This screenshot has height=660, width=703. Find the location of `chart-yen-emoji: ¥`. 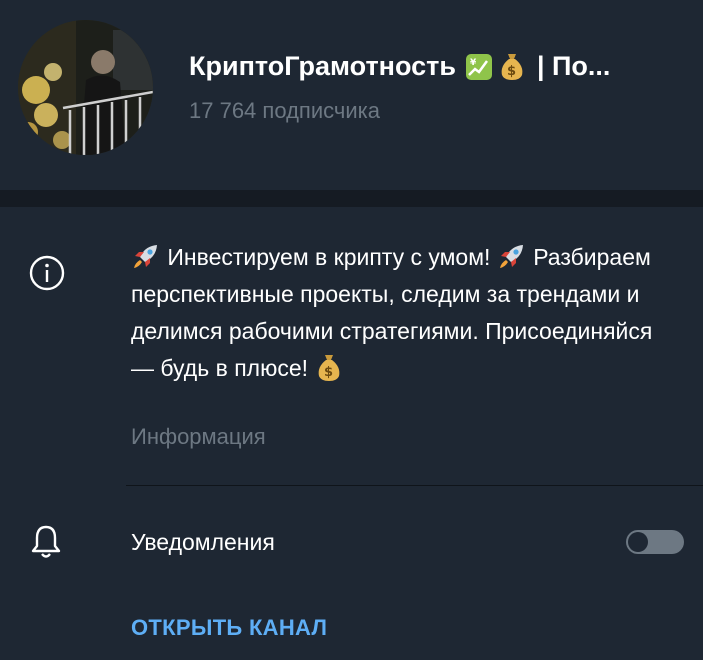

chart-yen-emoji: ¥ is located at coordinates (479, 66).